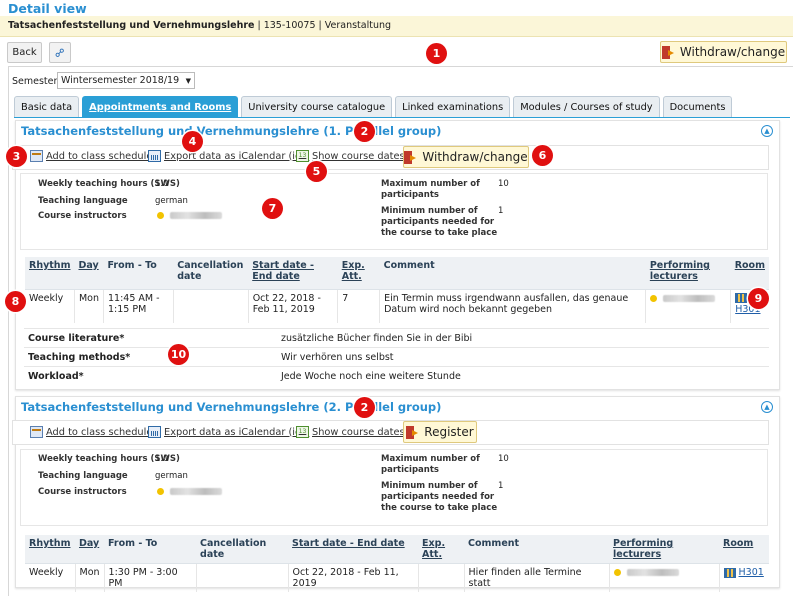  I want to click on annotation-badge: 3, so click(16, 156).